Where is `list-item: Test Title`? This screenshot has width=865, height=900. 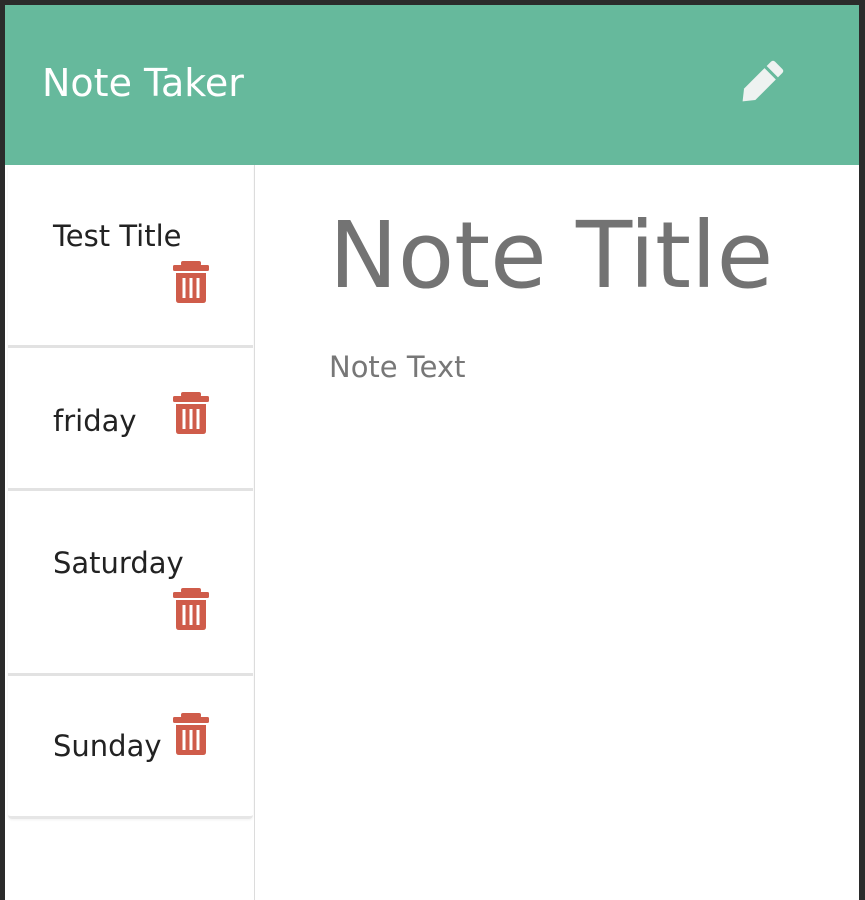
list-item: Test Title is located at coordinates (130, 256).